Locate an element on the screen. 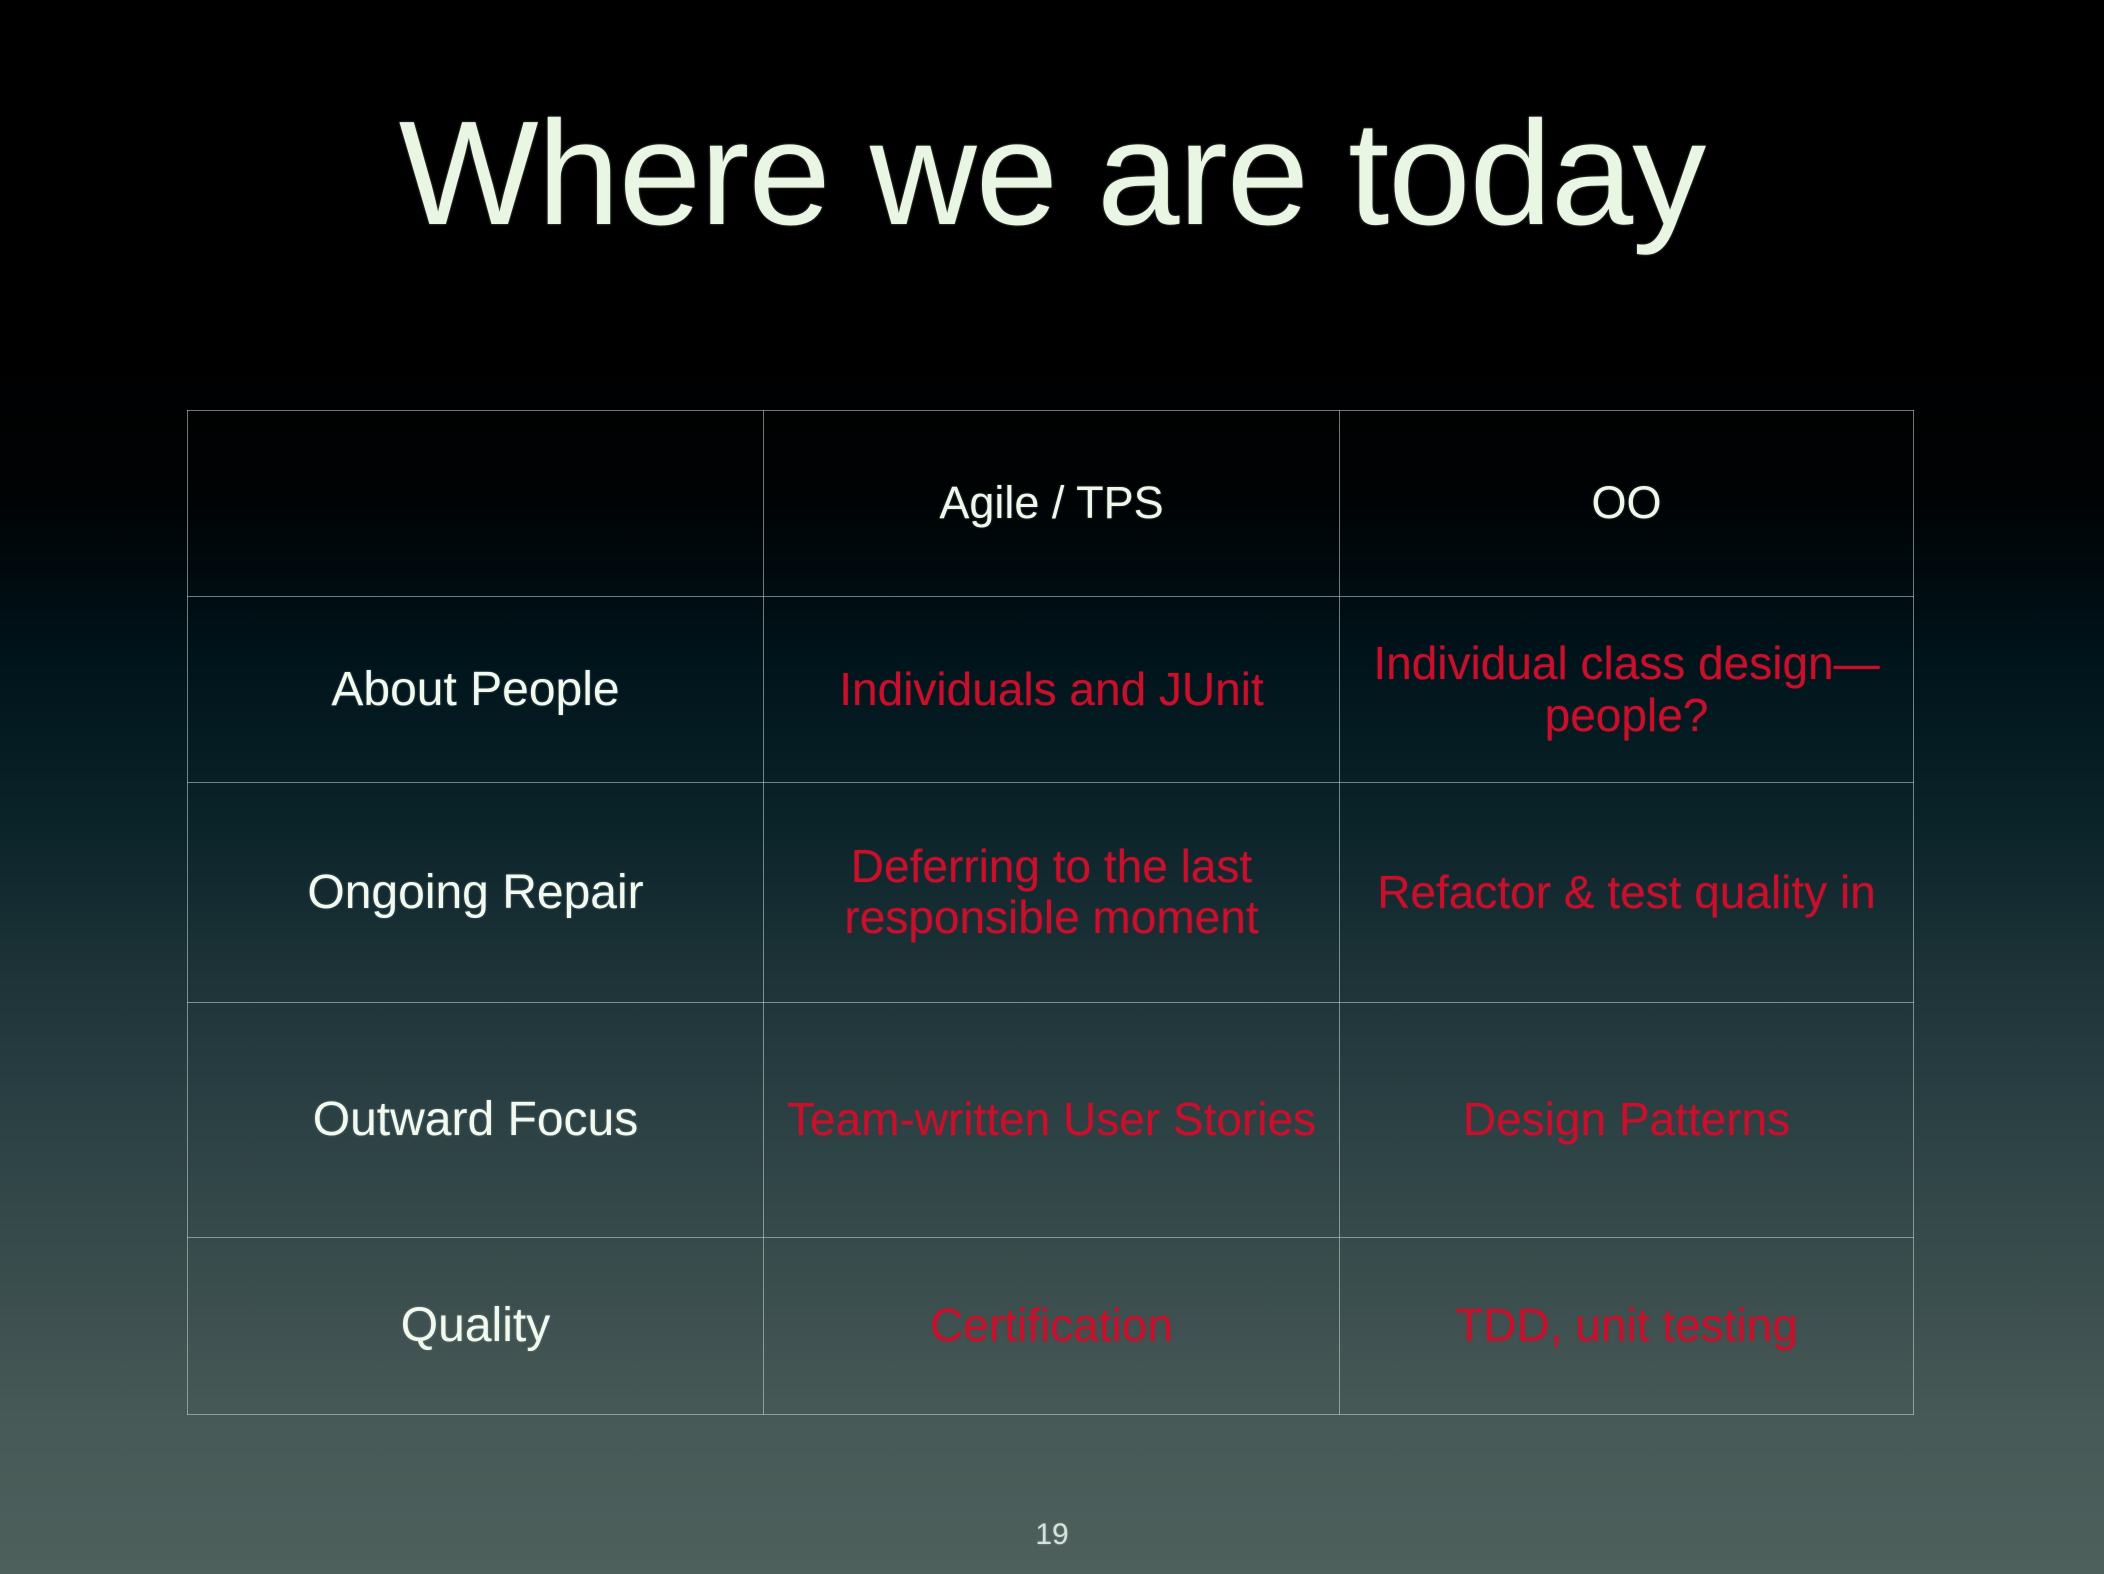  column-header-agile-tps: Agile / TPS is located at coordinates (1051, 503).